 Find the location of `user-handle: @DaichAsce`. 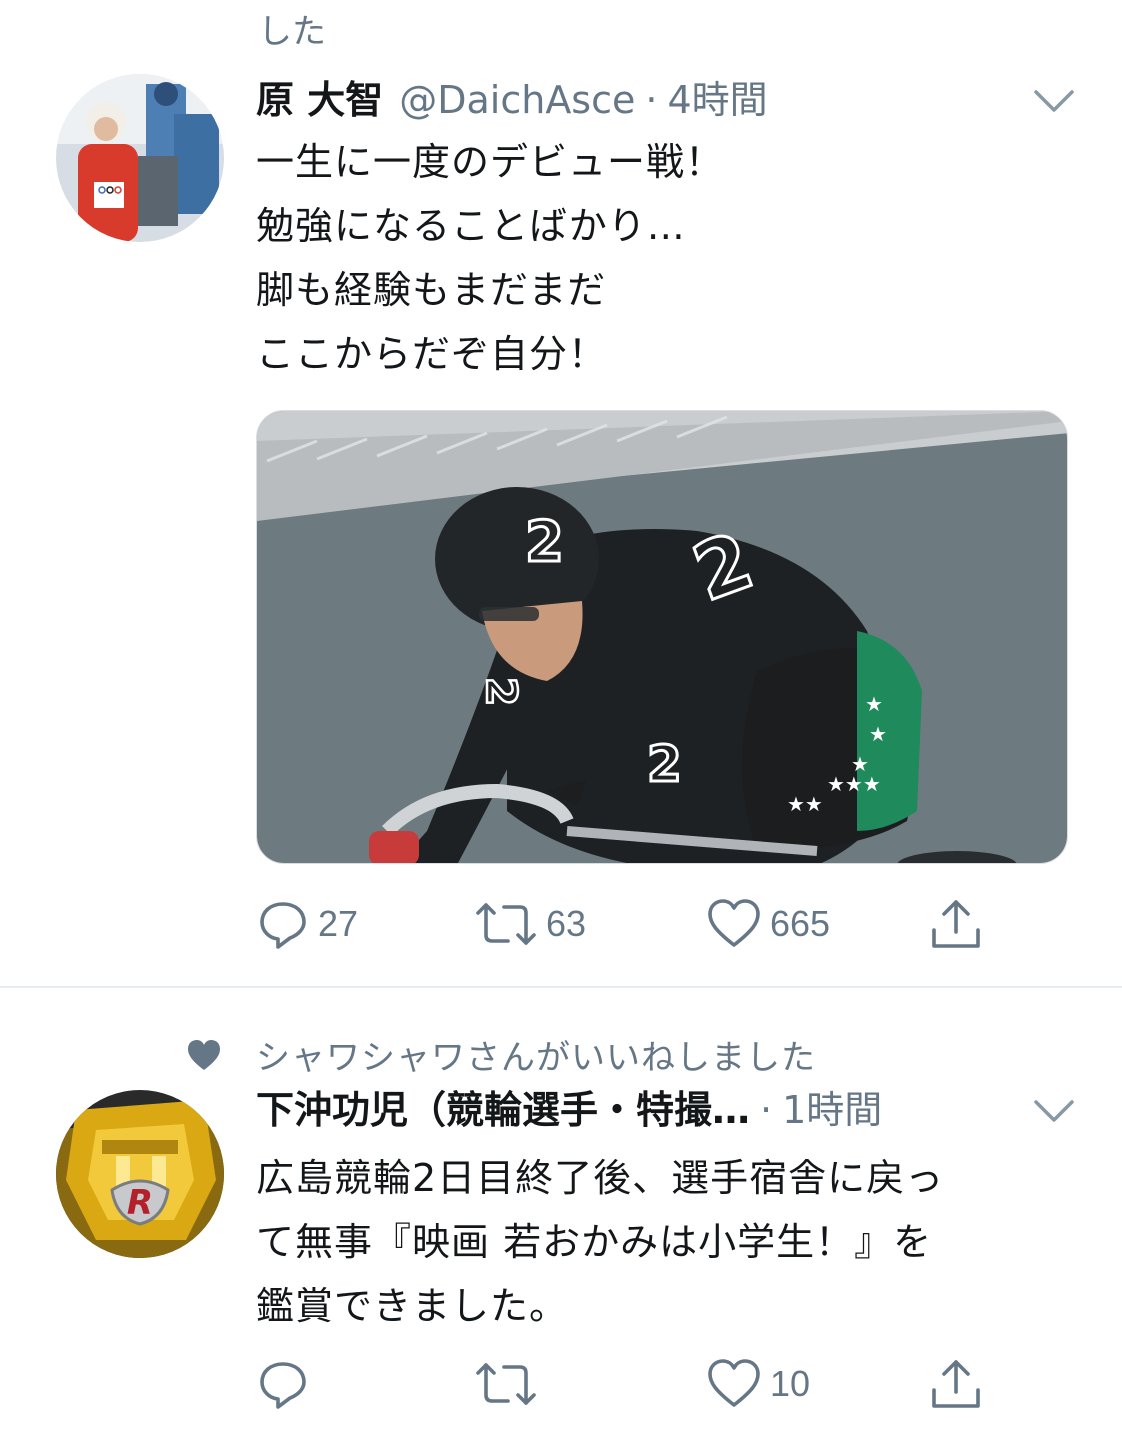

user-handle: @DaichAsce is located at coordinates (517, 100).